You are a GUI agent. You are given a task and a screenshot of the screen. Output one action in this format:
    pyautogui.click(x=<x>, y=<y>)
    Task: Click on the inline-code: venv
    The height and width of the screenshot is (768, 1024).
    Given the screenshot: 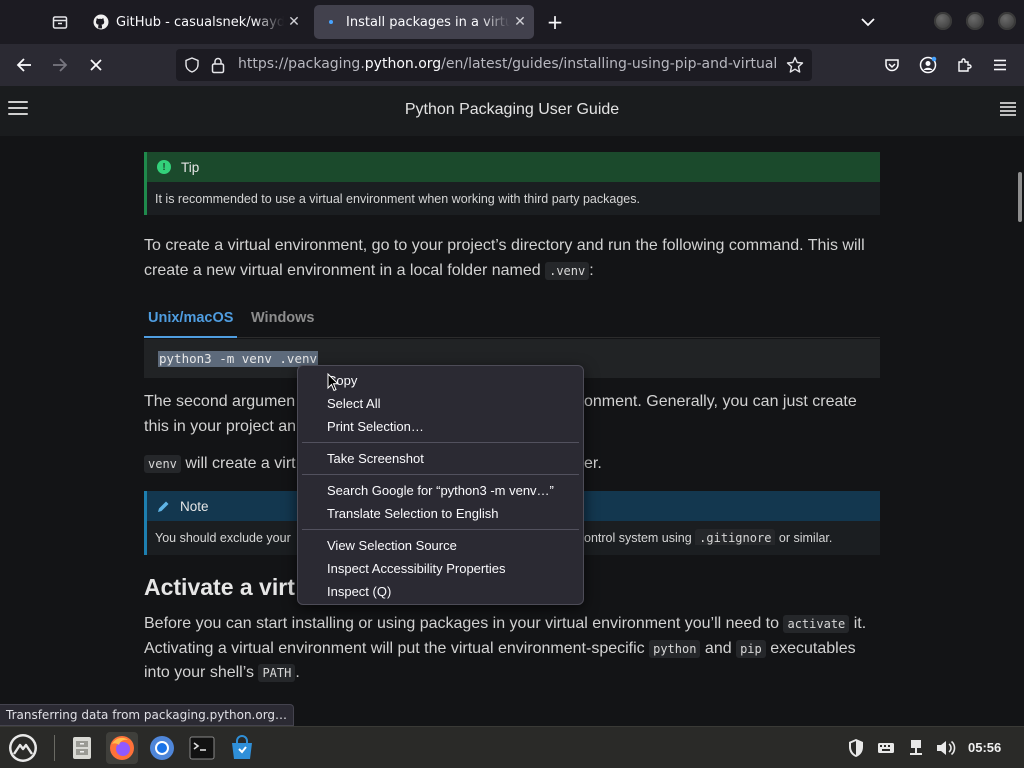 What is the action you would take?
    pyautogui.click(x=162, y=464)
    